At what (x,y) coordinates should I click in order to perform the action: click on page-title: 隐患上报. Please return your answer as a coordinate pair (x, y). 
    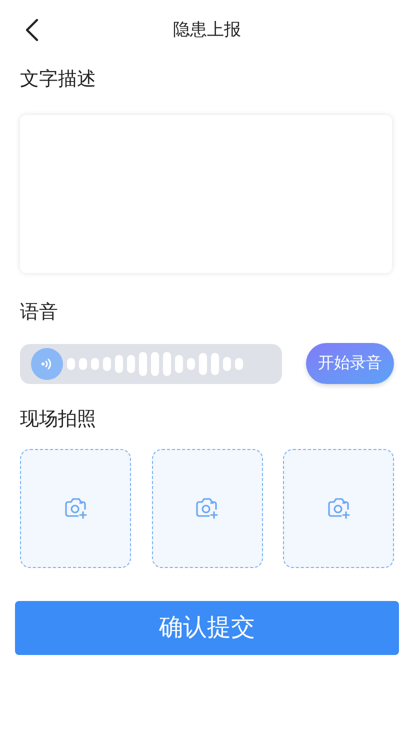
    Looking at the image, I should click on (207, 30).